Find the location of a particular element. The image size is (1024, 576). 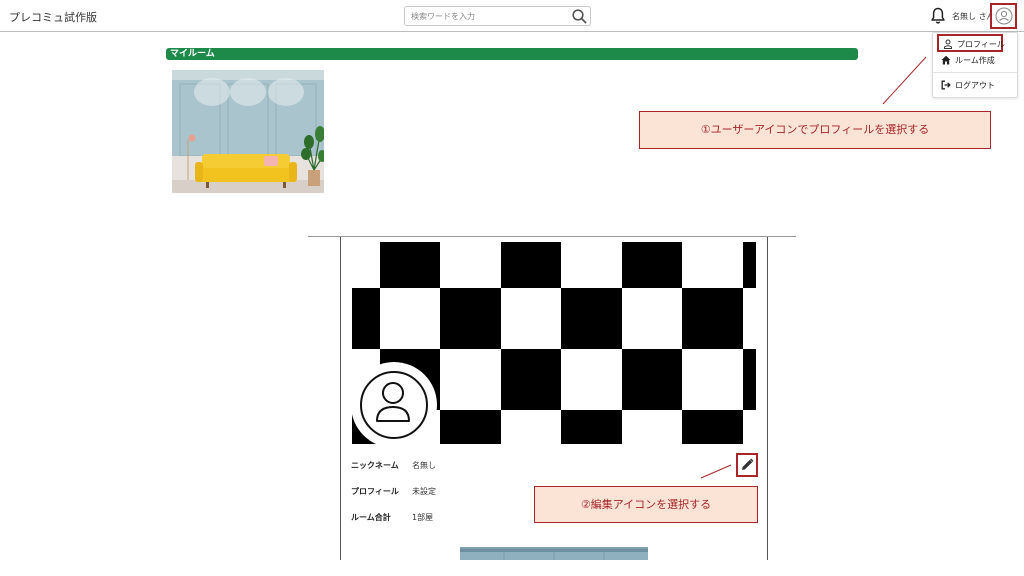

room-total-value: 1部屋 is located at coordinates (423, 517).